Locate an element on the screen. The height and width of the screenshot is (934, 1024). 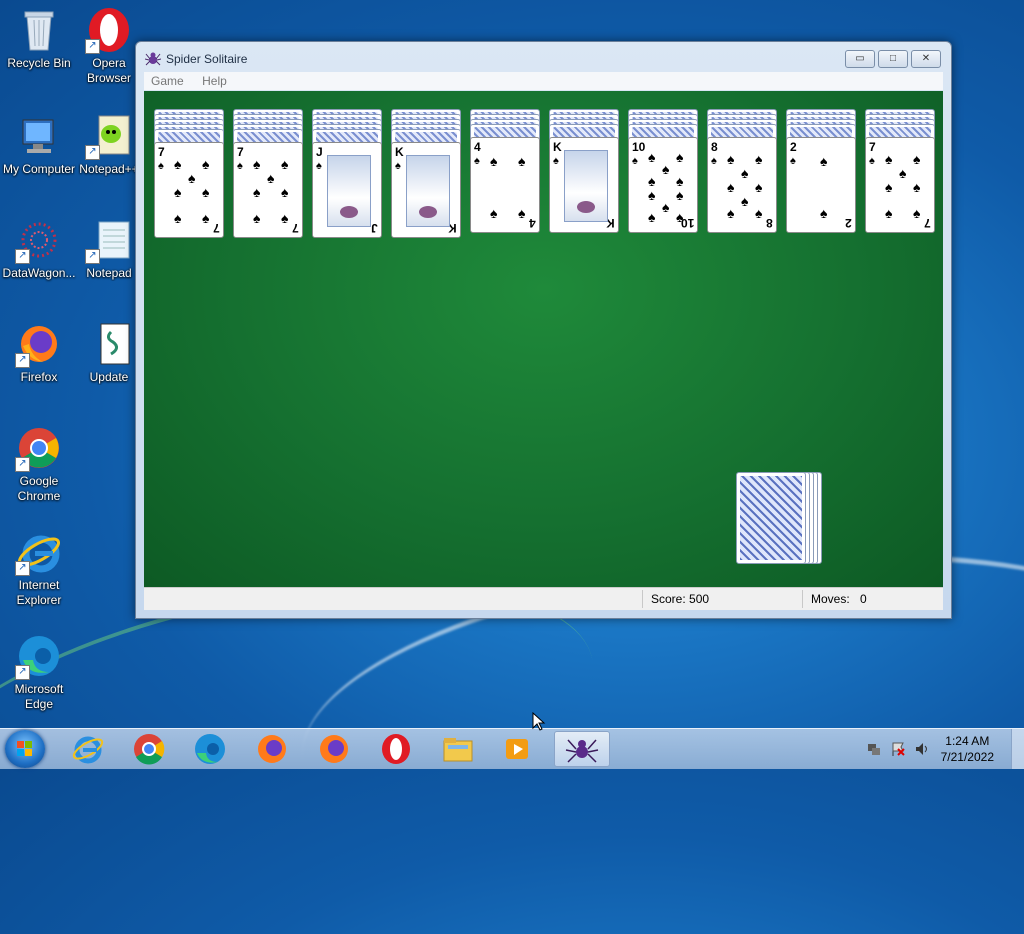
desktop-icon-edge: ↗ Microsoft Edge is located at coordinates (39, 672).